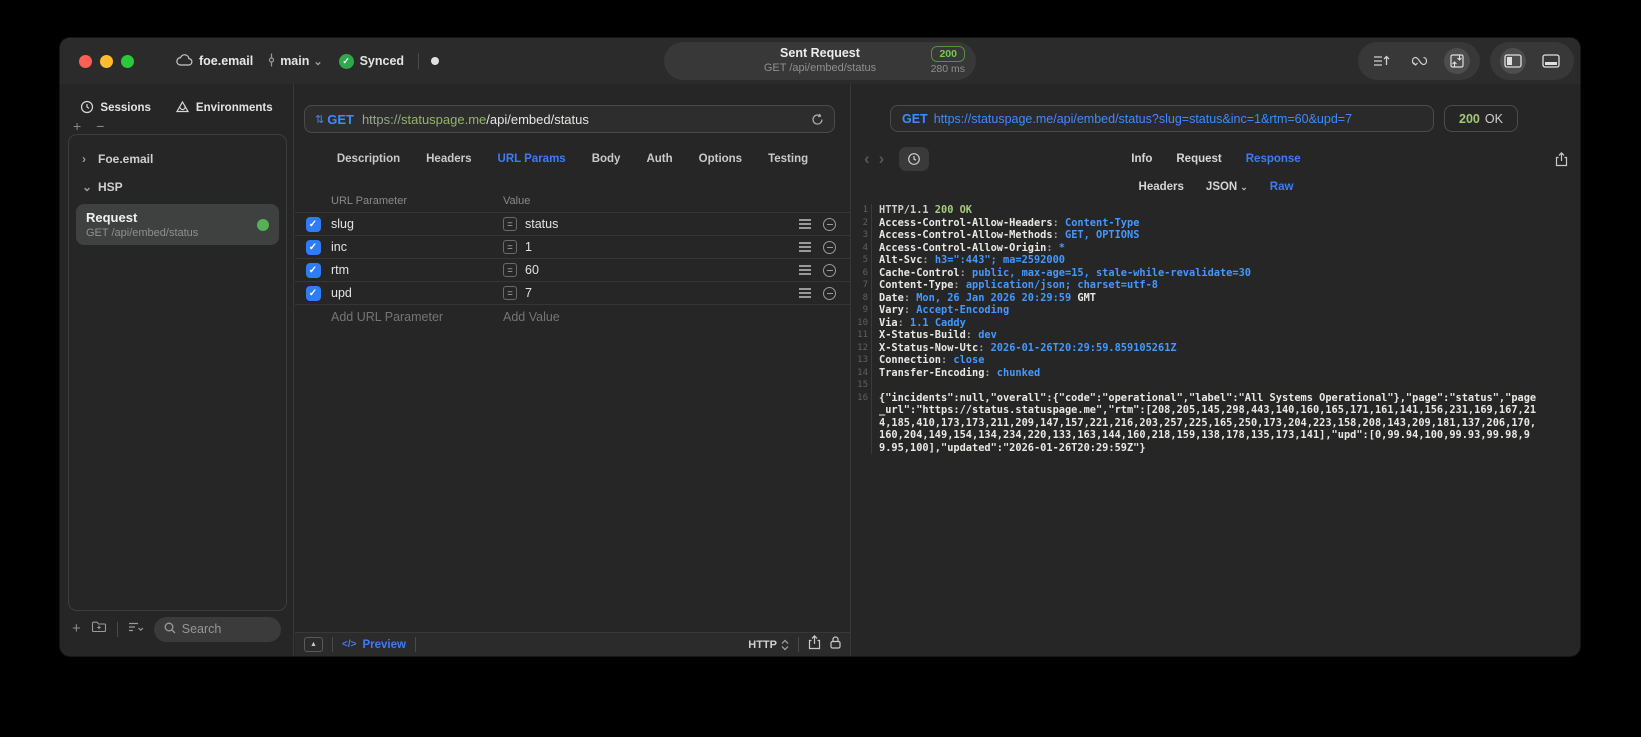 This screenshot has width=1641, height=737. Describe the element at coordinates (659, 159) in the screenshot. I see `request-tab-auth: Auth` at that location.